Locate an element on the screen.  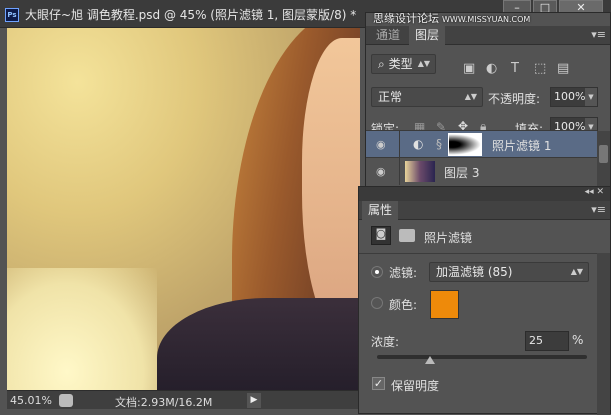
status-bar: 45.01% 文档:2.93M/16.2M ▶ is located at coordinates (183, 399).